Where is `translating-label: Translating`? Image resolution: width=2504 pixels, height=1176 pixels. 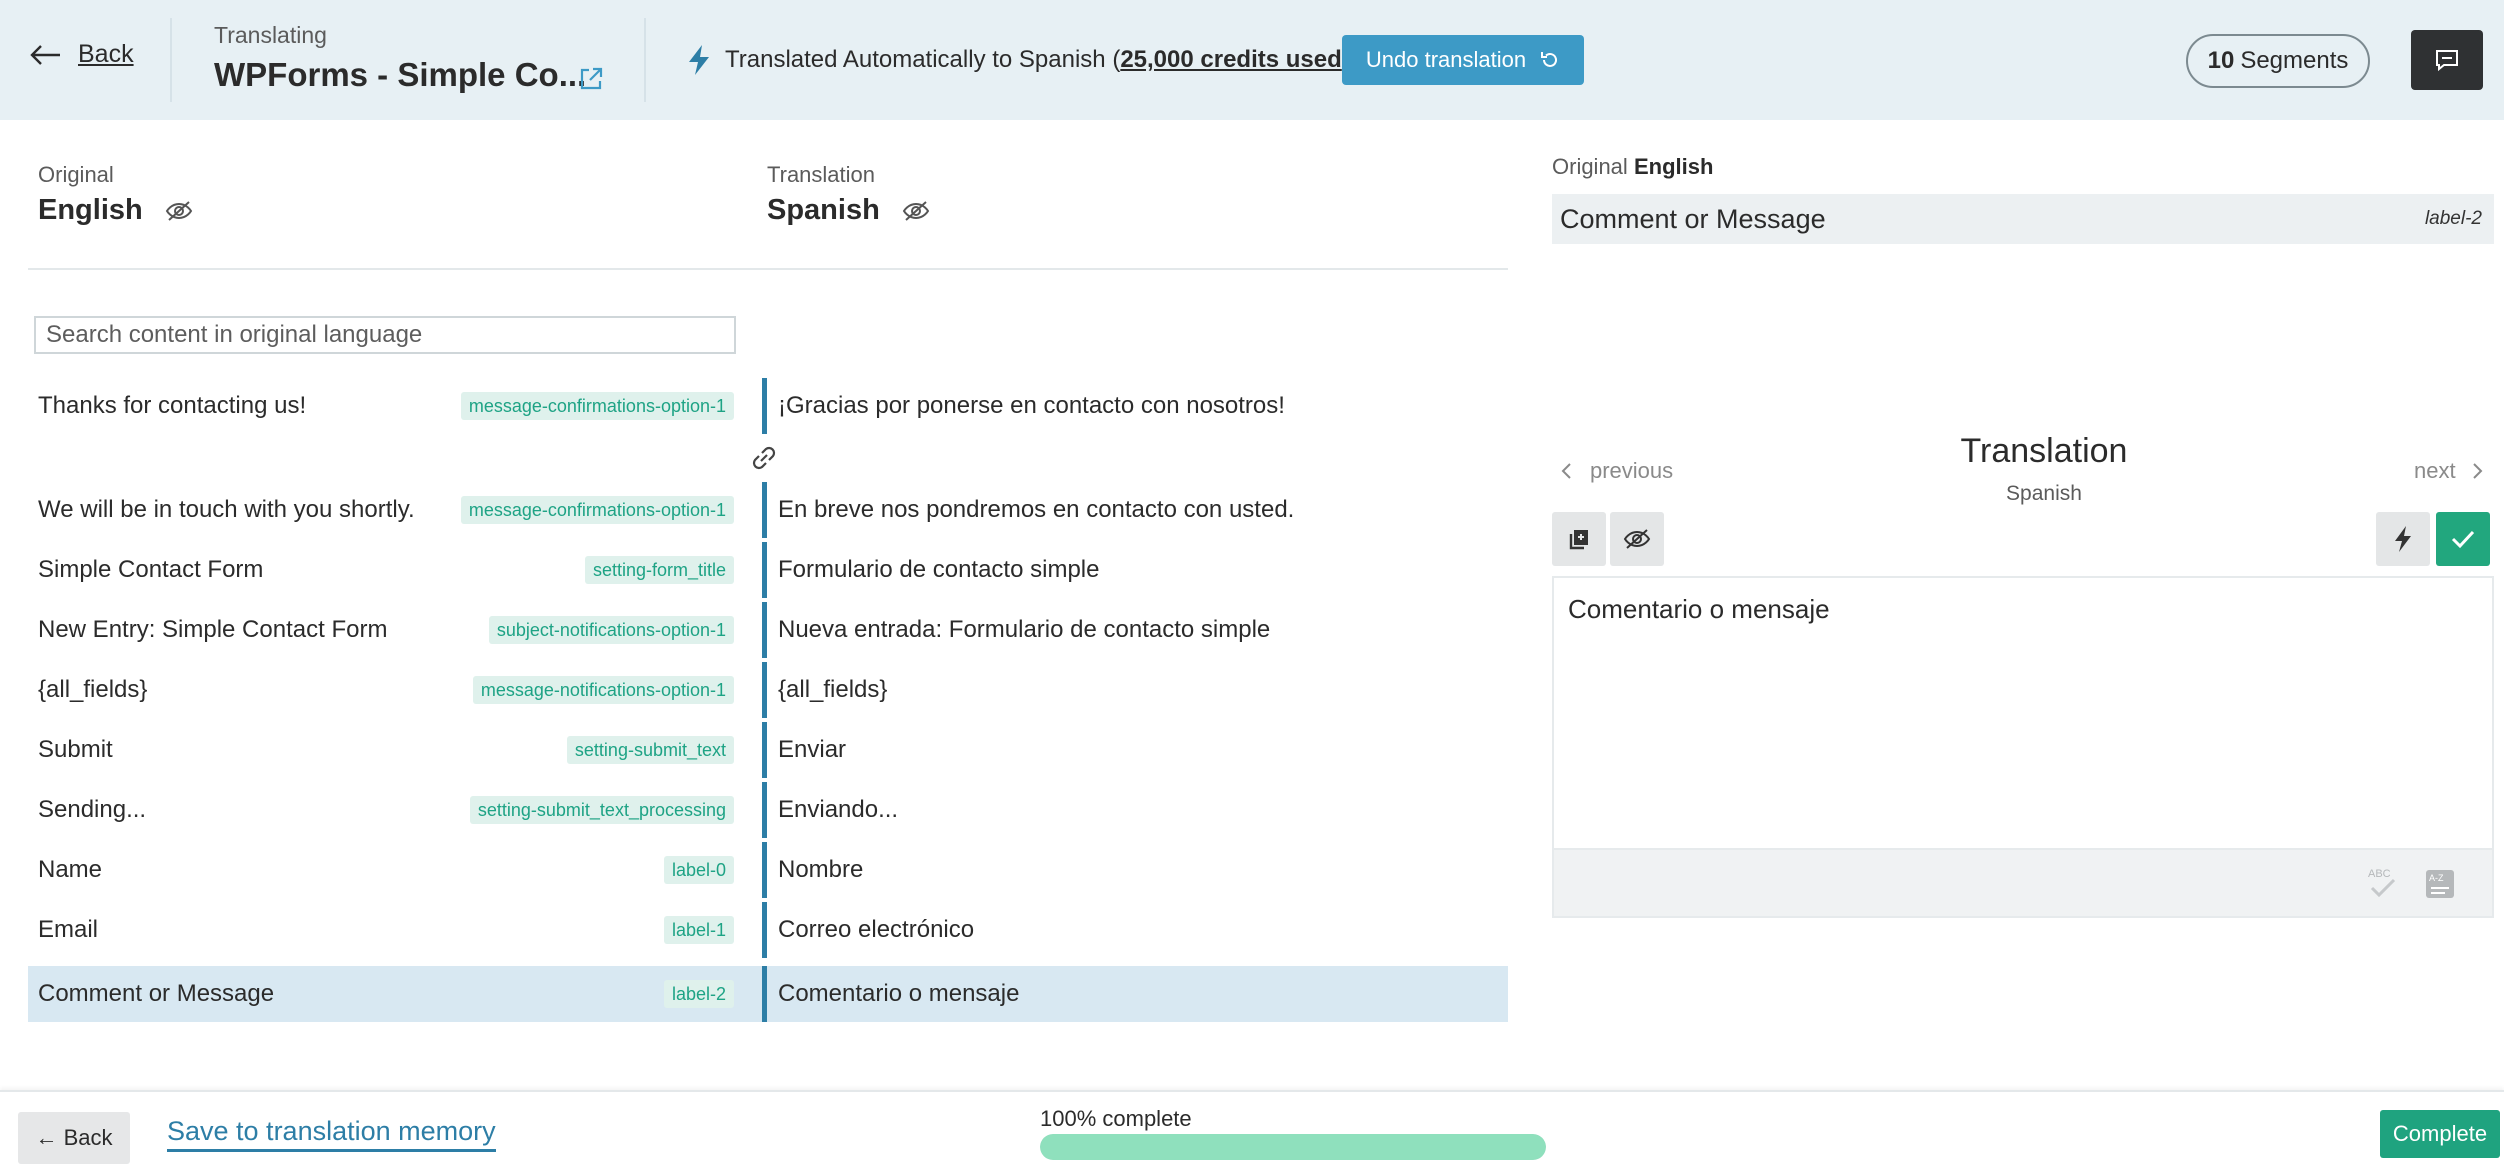 translating-label: Translating is located at coordinates (270, 35).